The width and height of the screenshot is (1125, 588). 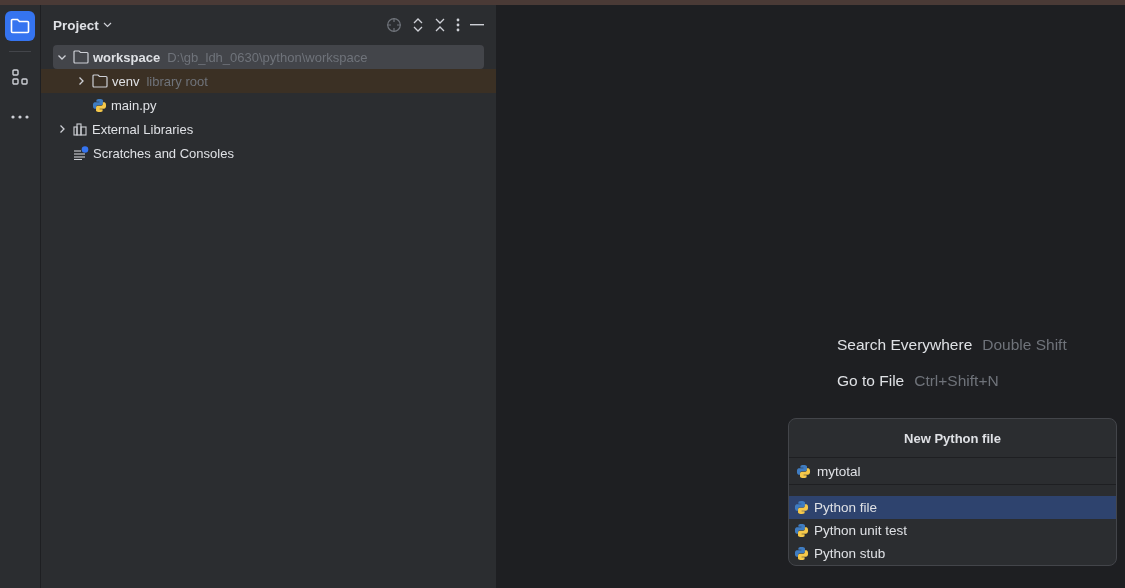 What do you see at coordinates (956, 381) in the screenshot?
I see `shortcut-label: Ctrl+Shift+N` at bounding box center [956, 381].